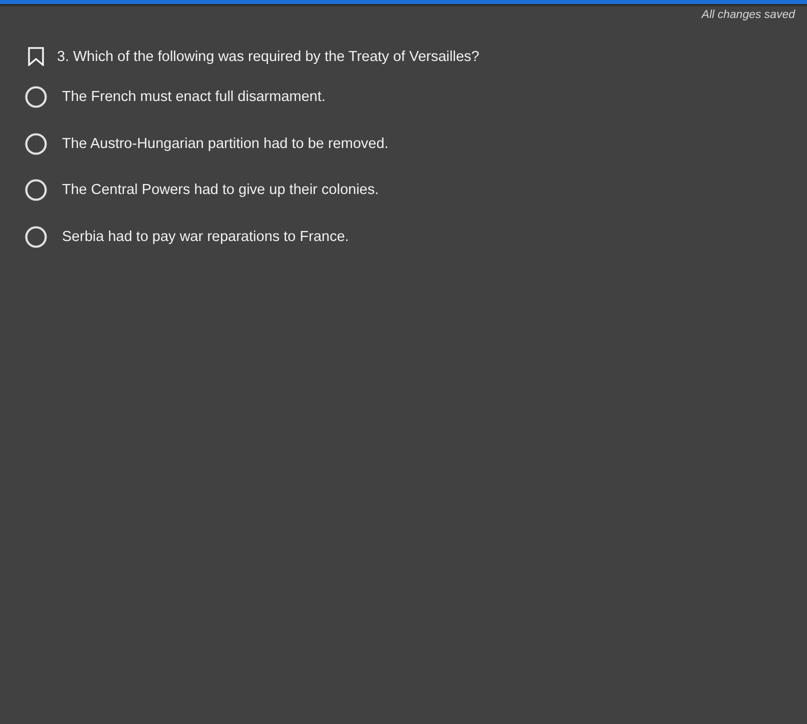 The width and height of the screenshot is (807, 724). I want to click on answer-option: Serbia had to pay war reparations to France., so click(205, 237).